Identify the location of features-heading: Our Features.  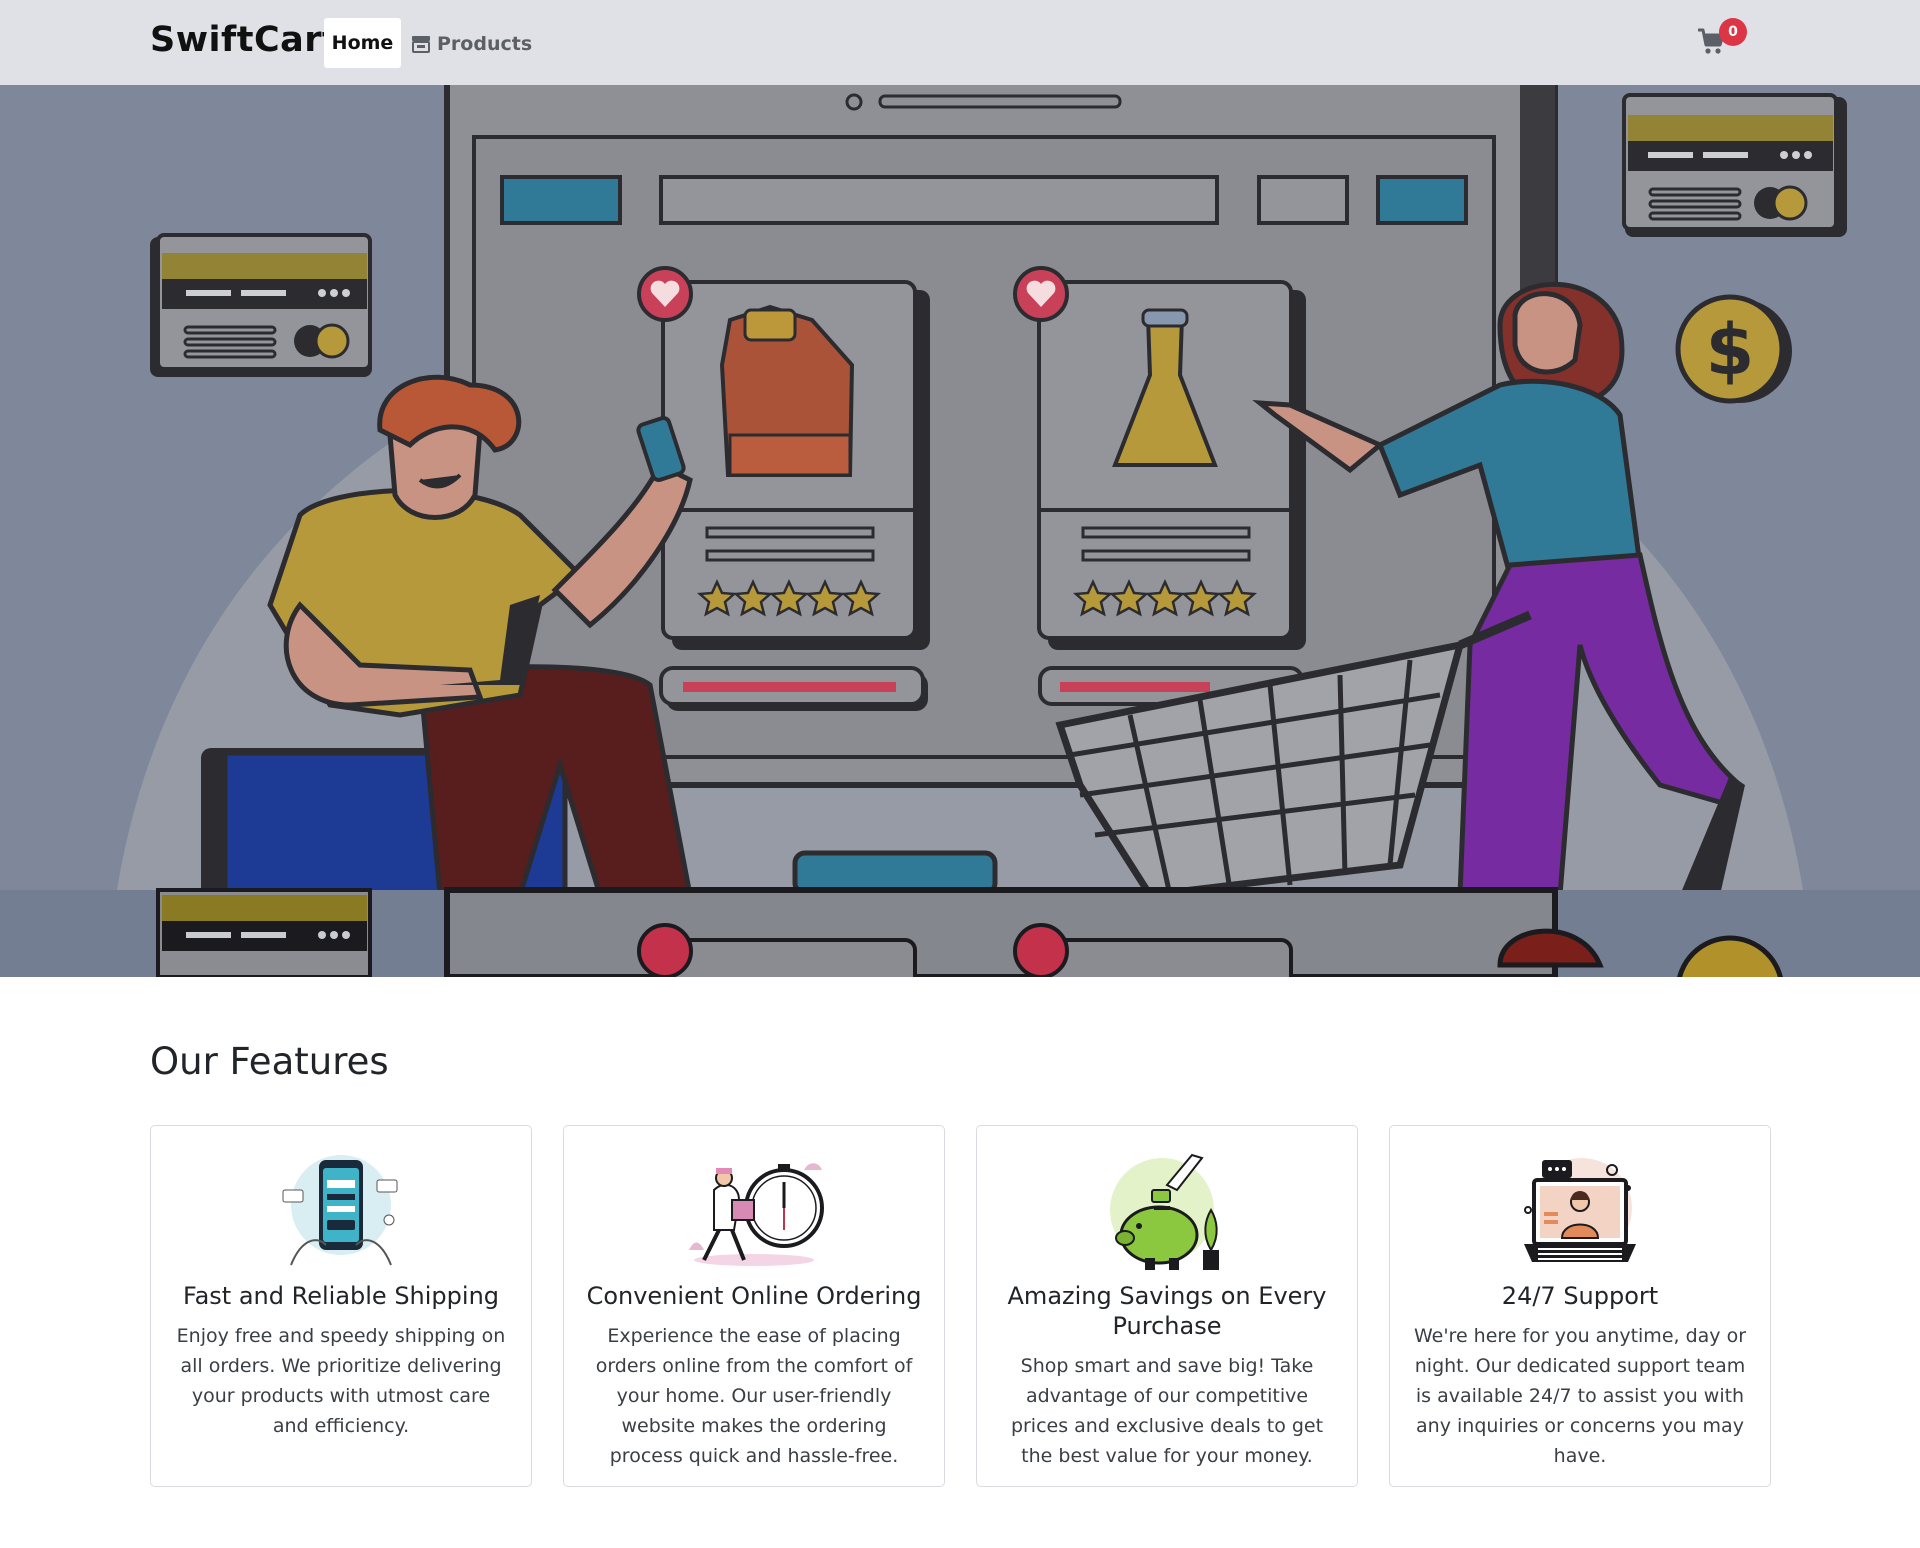
(269, 1061).